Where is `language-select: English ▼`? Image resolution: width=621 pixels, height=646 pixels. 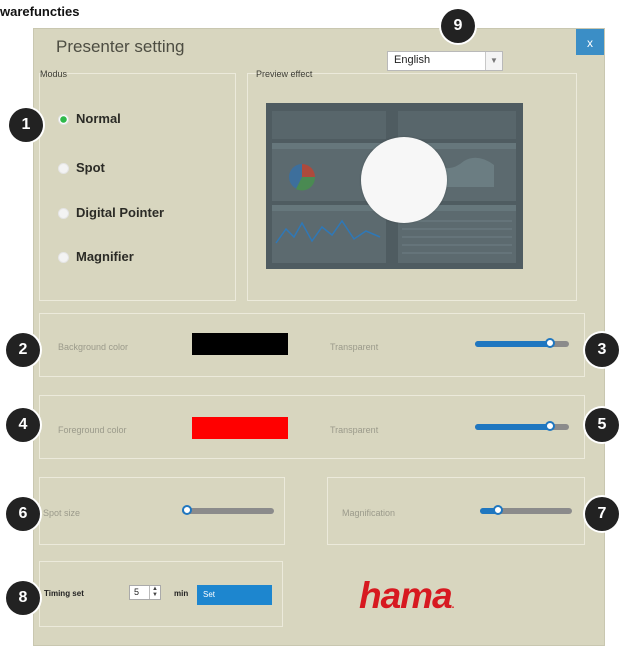 language-select: English ▼ is located at coordinates (445, 61).